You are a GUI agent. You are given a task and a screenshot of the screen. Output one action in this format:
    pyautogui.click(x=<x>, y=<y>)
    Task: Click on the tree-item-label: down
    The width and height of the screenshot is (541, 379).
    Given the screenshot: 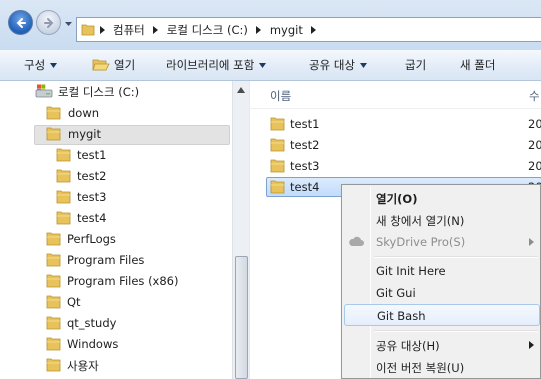 What is the action you would take?
    pyautogui.click(x=84, y=113)
    